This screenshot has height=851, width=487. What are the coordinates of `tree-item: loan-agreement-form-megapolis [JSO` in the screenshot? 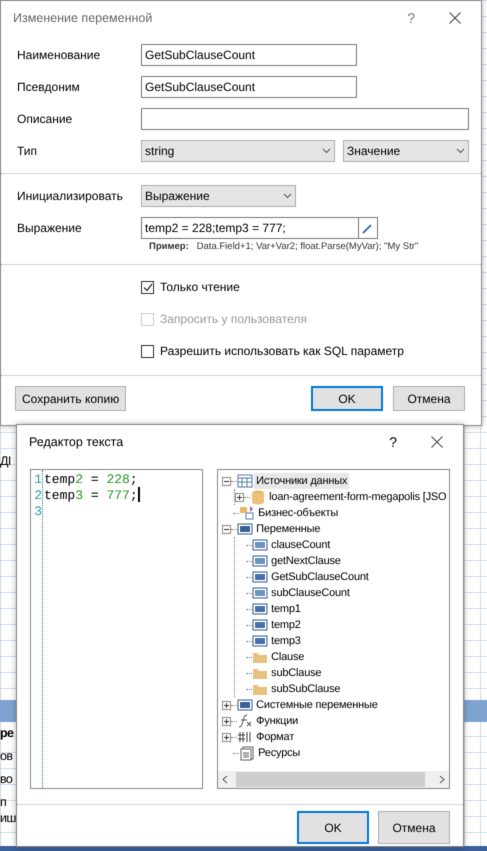 It's located at (357, 497).